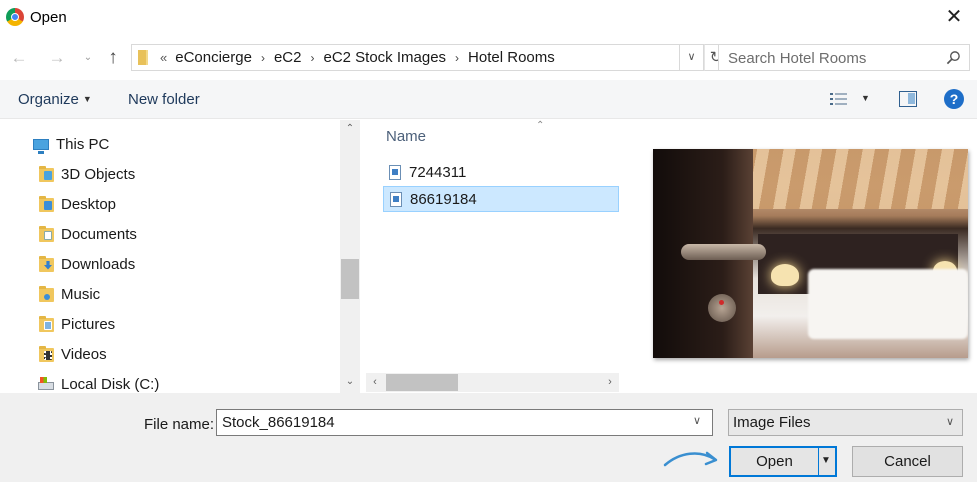  I want to click on folder-desktop-icon, so click(46, 203).